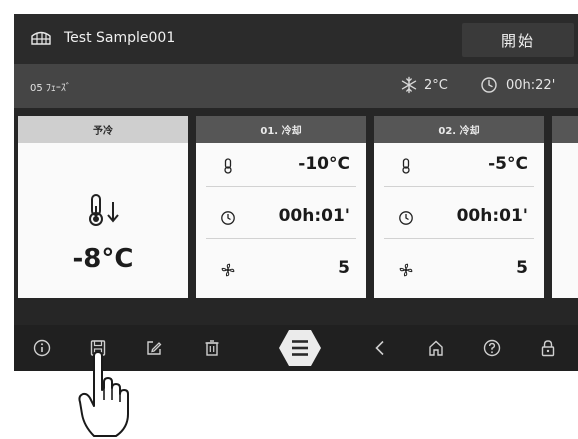 This screenshot has height=439, width=578. What do you see at coordinates (41, 38) in the screenshot?
I see `trays-icon` at bounding box center [41, 38].